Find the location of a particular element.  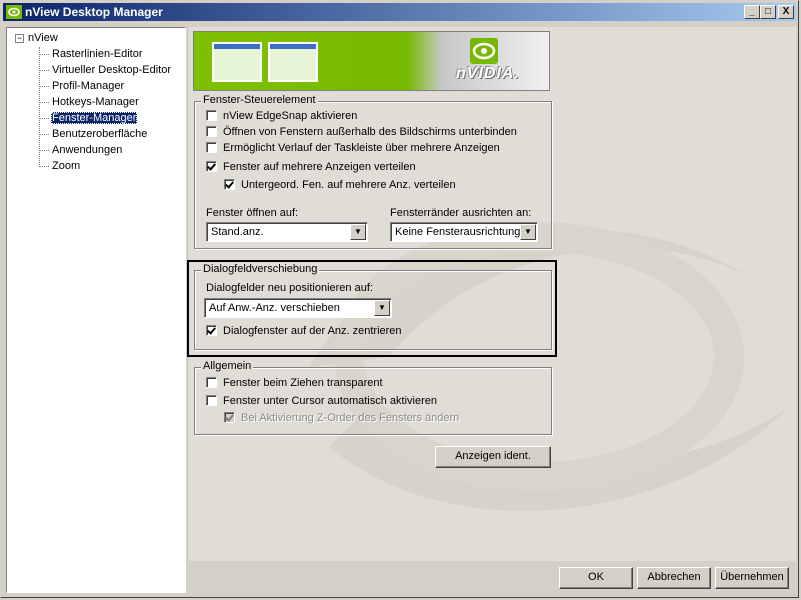

tree-item-profil-manager: Profil-Manager is located at coordinates (82, 86).